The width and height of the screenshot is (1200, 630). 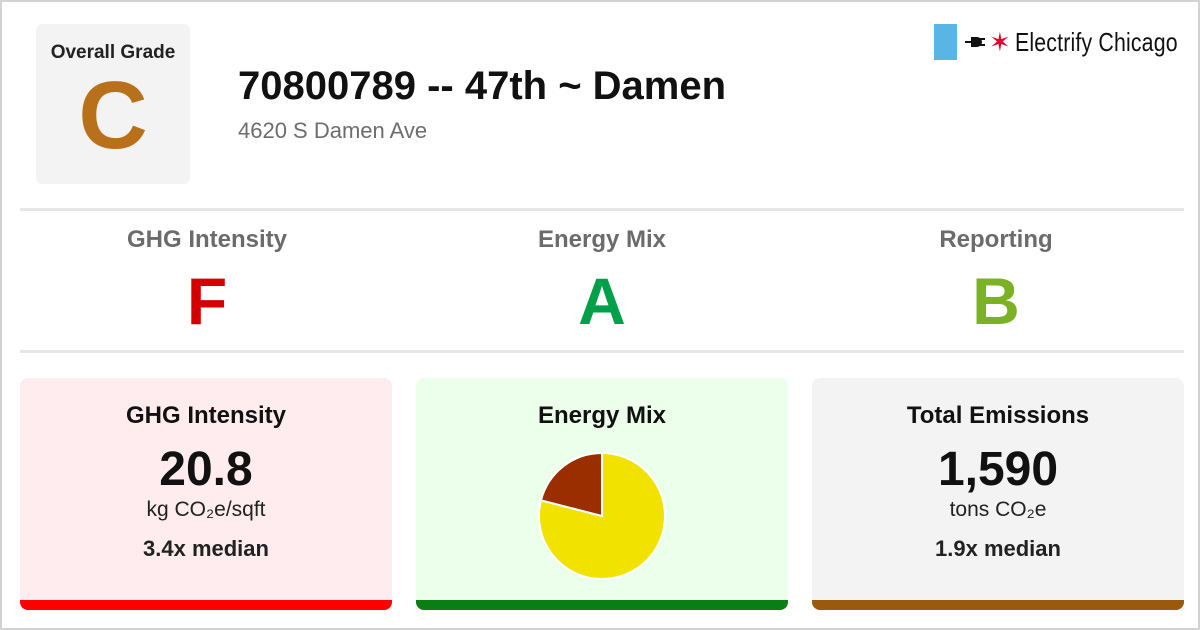 What do you see at coordinates (602, 301) in the screenshot?
I see `subgrade-energy-mix-letter: A` at bounding box center [602, 301].